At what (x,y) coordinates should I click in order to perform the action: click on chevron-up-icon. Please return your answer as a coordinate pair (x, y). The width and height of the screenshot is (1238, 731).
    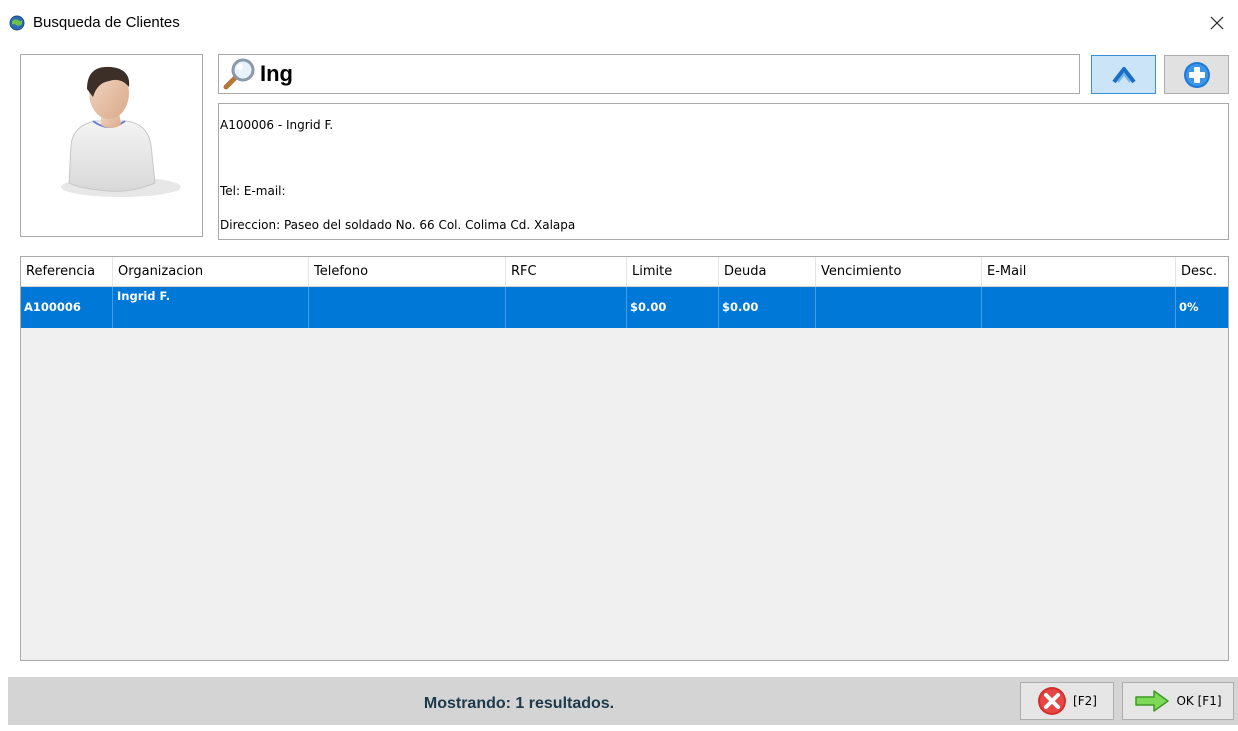
    Looking at the image, I should click on (1123, 74).